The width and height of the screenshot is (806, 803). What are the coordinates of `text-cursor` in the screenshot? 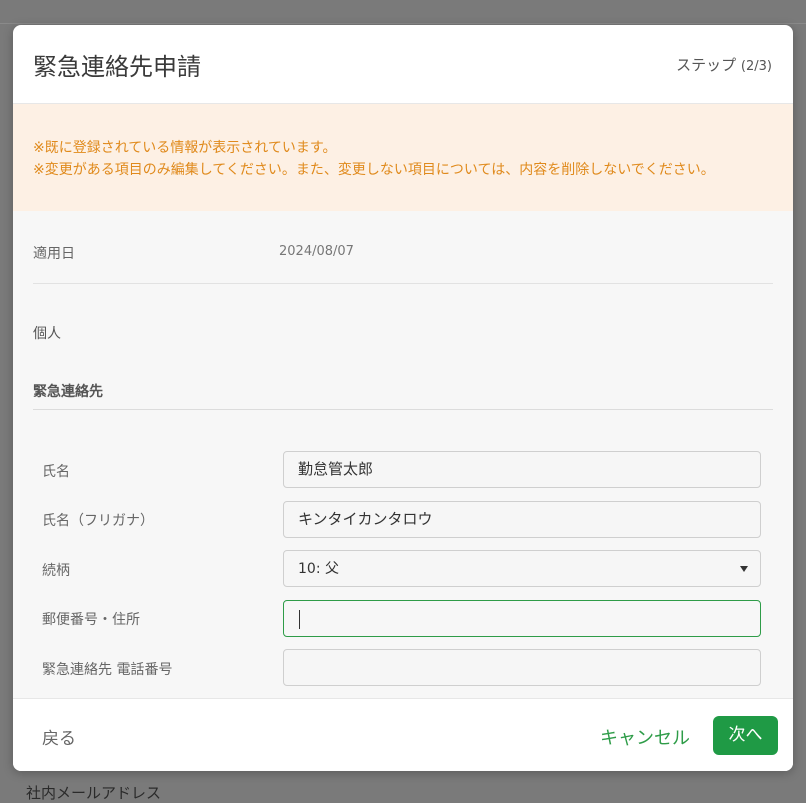 It's located at (299, 619).